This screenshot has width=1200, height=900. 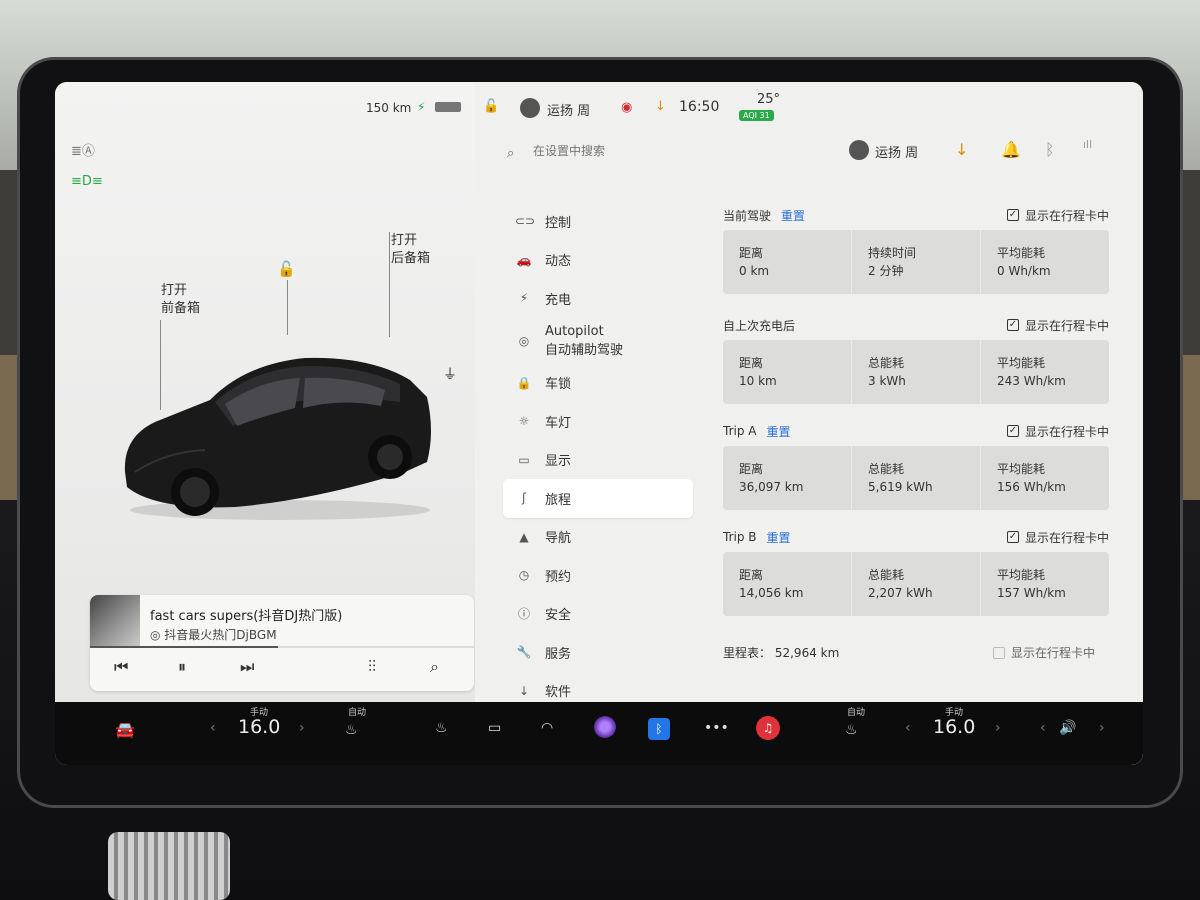 I want to click on dashcam-icon: ◉, so click(x=626, y=107).